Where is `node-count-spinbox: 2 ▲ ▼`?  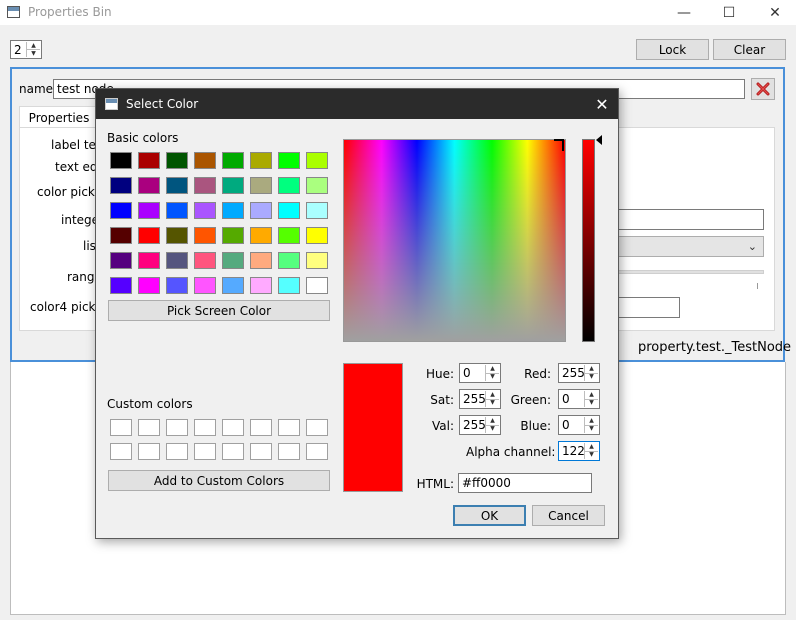 node-count-spinbox: 2 ▲ ▼ is located at coordinates (26, 49).